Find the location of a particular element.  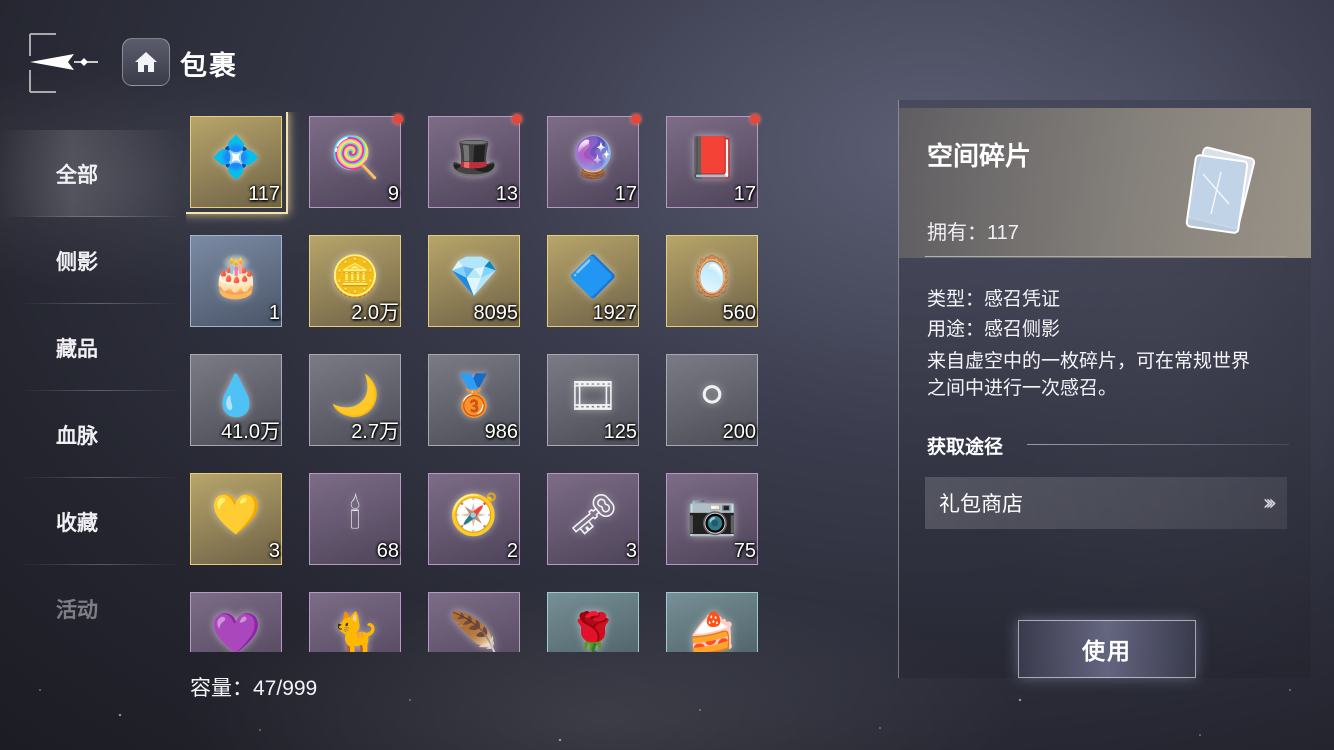

use-button: 使用 is located at coordinates (1107, 649).